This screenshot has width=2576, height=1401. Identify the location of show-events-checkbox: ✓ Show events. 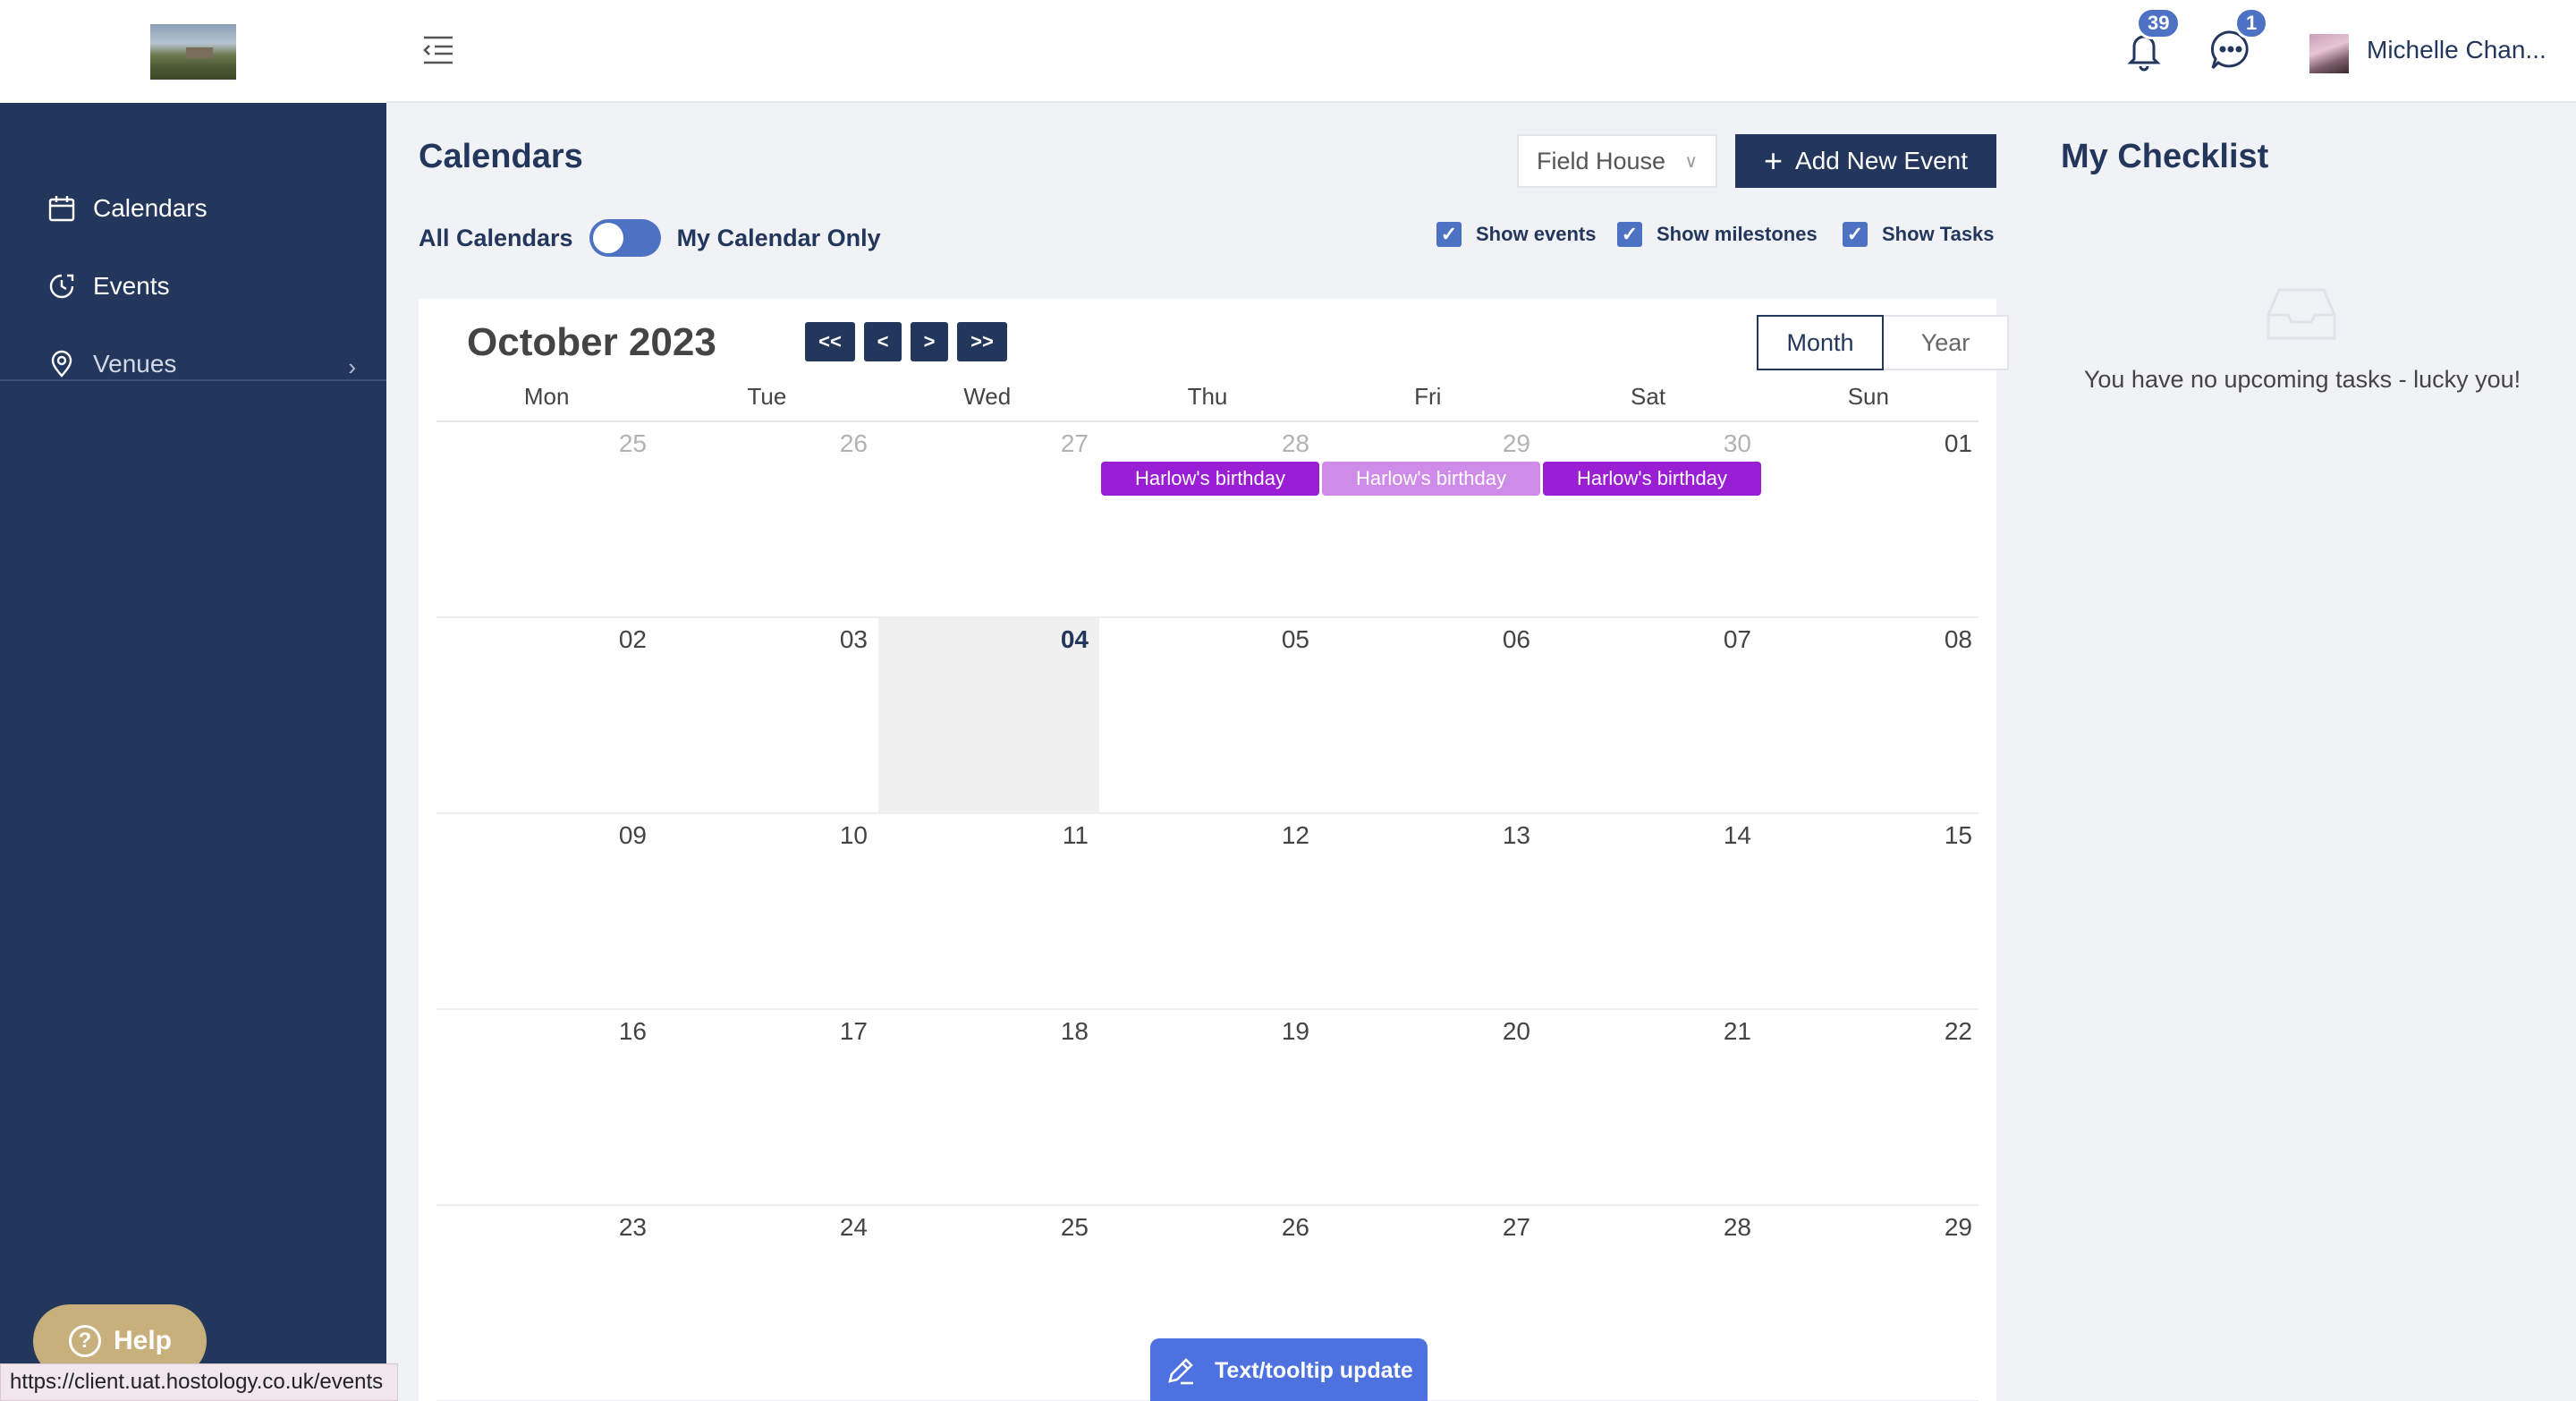
(1516, 235).